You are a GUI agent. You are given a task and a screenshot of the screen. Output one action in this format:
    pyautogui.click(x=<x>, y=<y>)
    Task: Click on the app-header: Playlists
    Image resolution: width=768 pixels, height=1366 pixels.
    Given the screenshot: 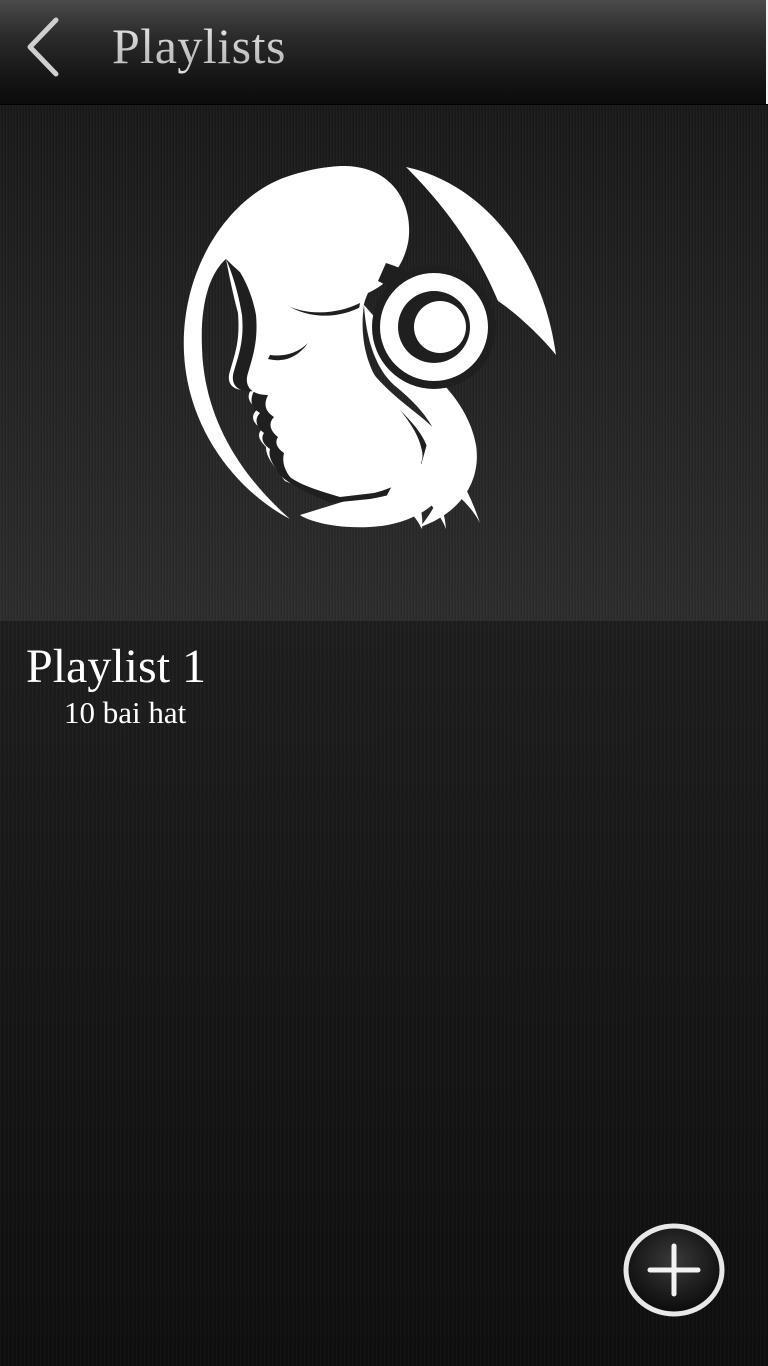 What is the action you would take?
    pyautogui.click(x=384, y=52)
    